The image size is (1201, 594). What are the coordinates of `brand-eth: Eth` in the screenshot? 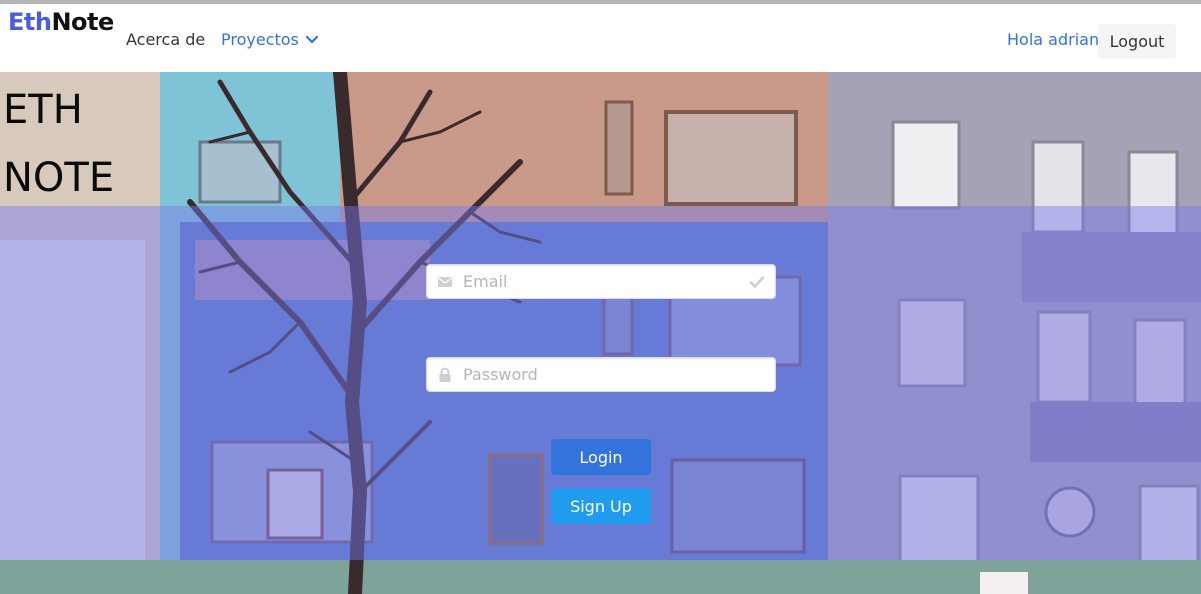 It's located at (30, 22).